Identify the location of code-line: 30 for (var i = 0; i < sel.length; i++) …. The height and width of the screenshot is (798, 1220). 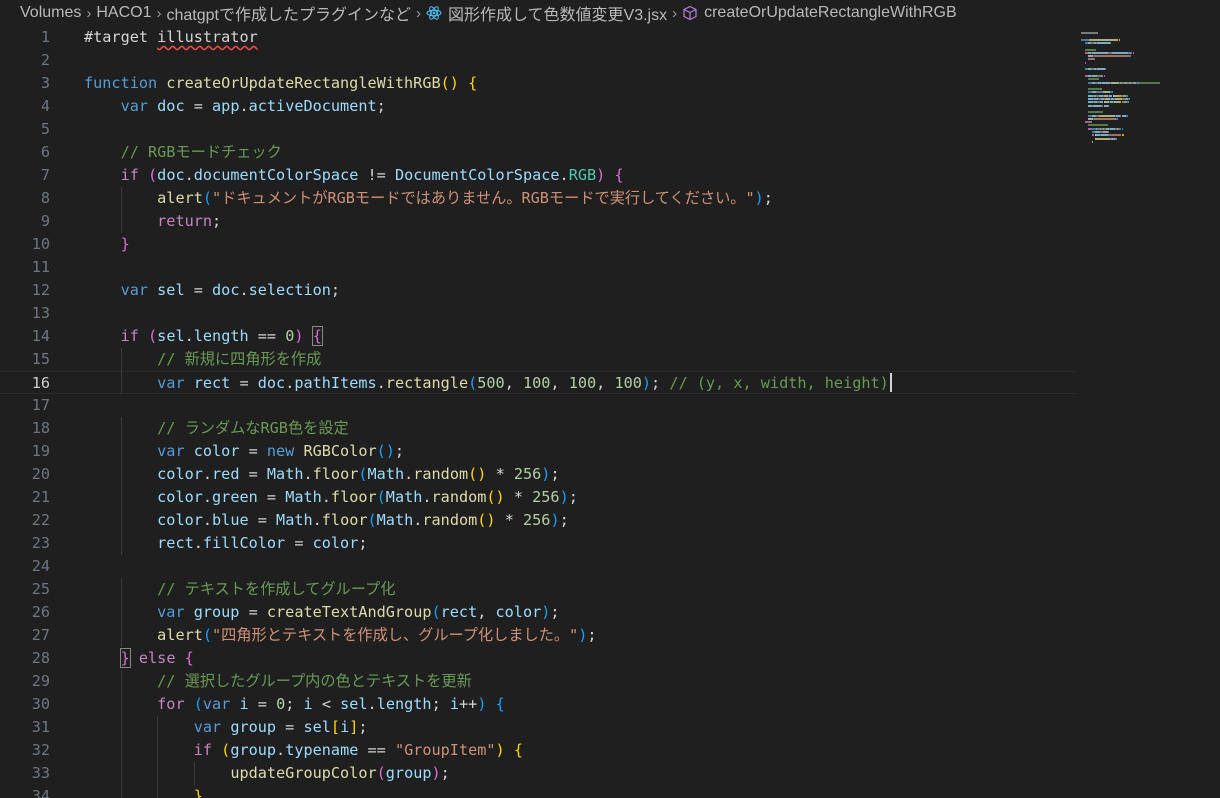
(537, 704).